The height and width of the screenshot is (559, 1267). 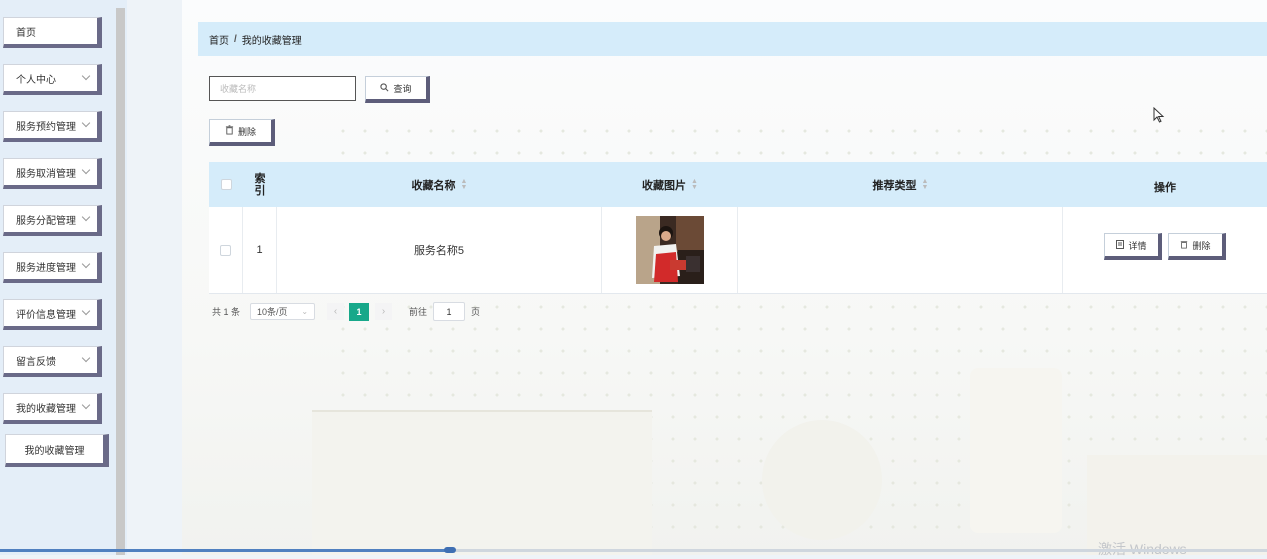 What do you see at coordinates (384, 88) in the screenshot?
I see `search-icon` at bounding box center [384, 88].